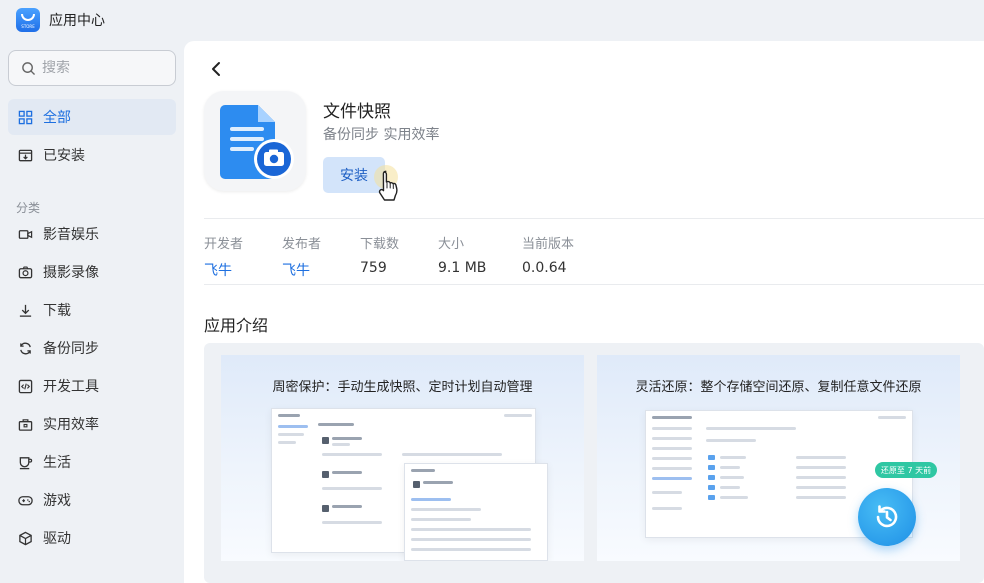  I want to click on screenshot-1: 周密保护：手动生成快照、定时计划自动管理, so click(402, 458).